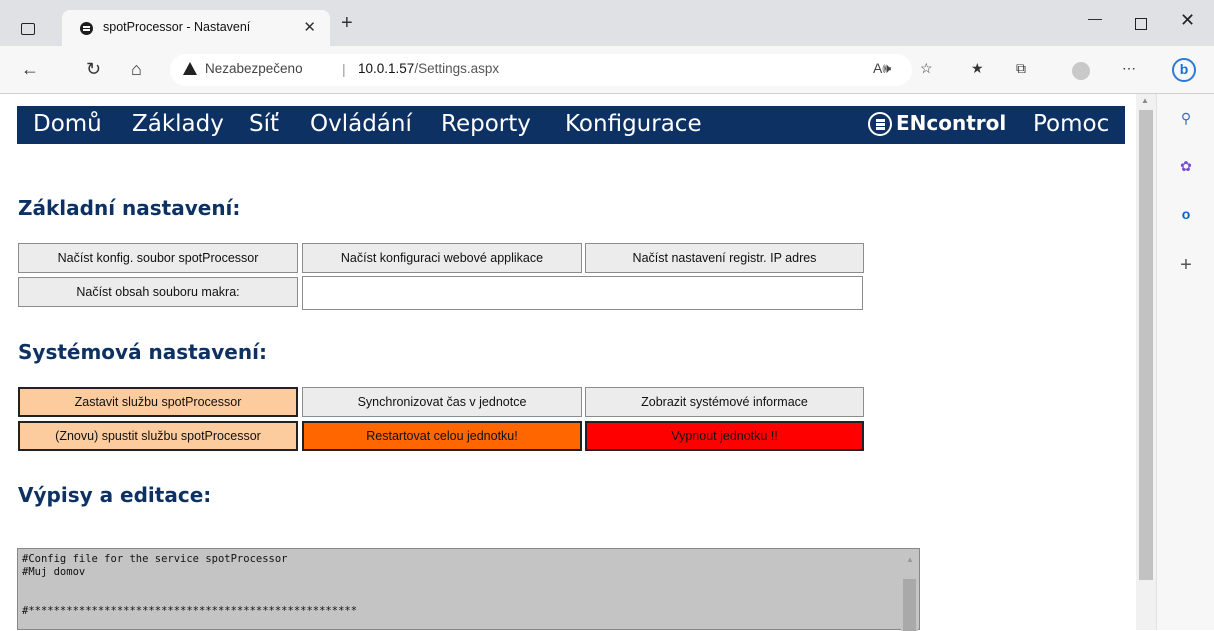 This screenshot has width=1214, height=631. I want to click on tab-close-icon: ✕, so click(309, 27).